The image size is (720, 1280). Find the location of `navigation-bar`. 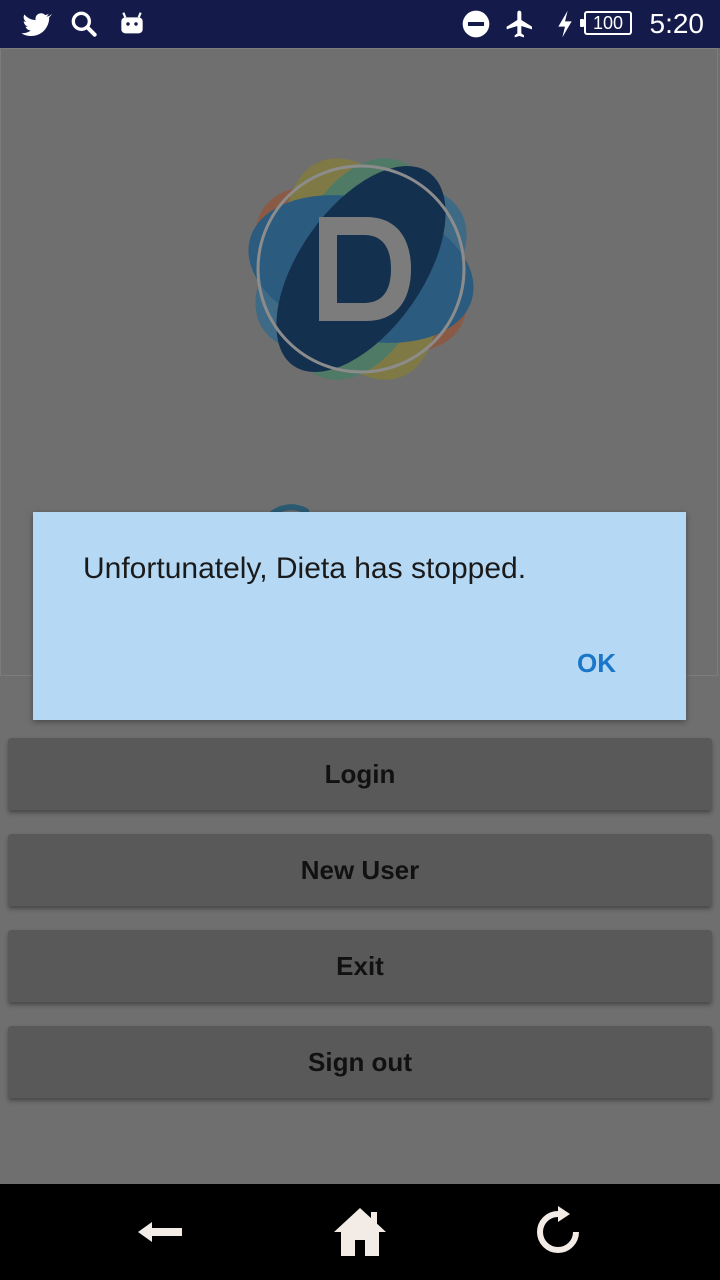

navigation-bar is located at coordinates (360, 1232).